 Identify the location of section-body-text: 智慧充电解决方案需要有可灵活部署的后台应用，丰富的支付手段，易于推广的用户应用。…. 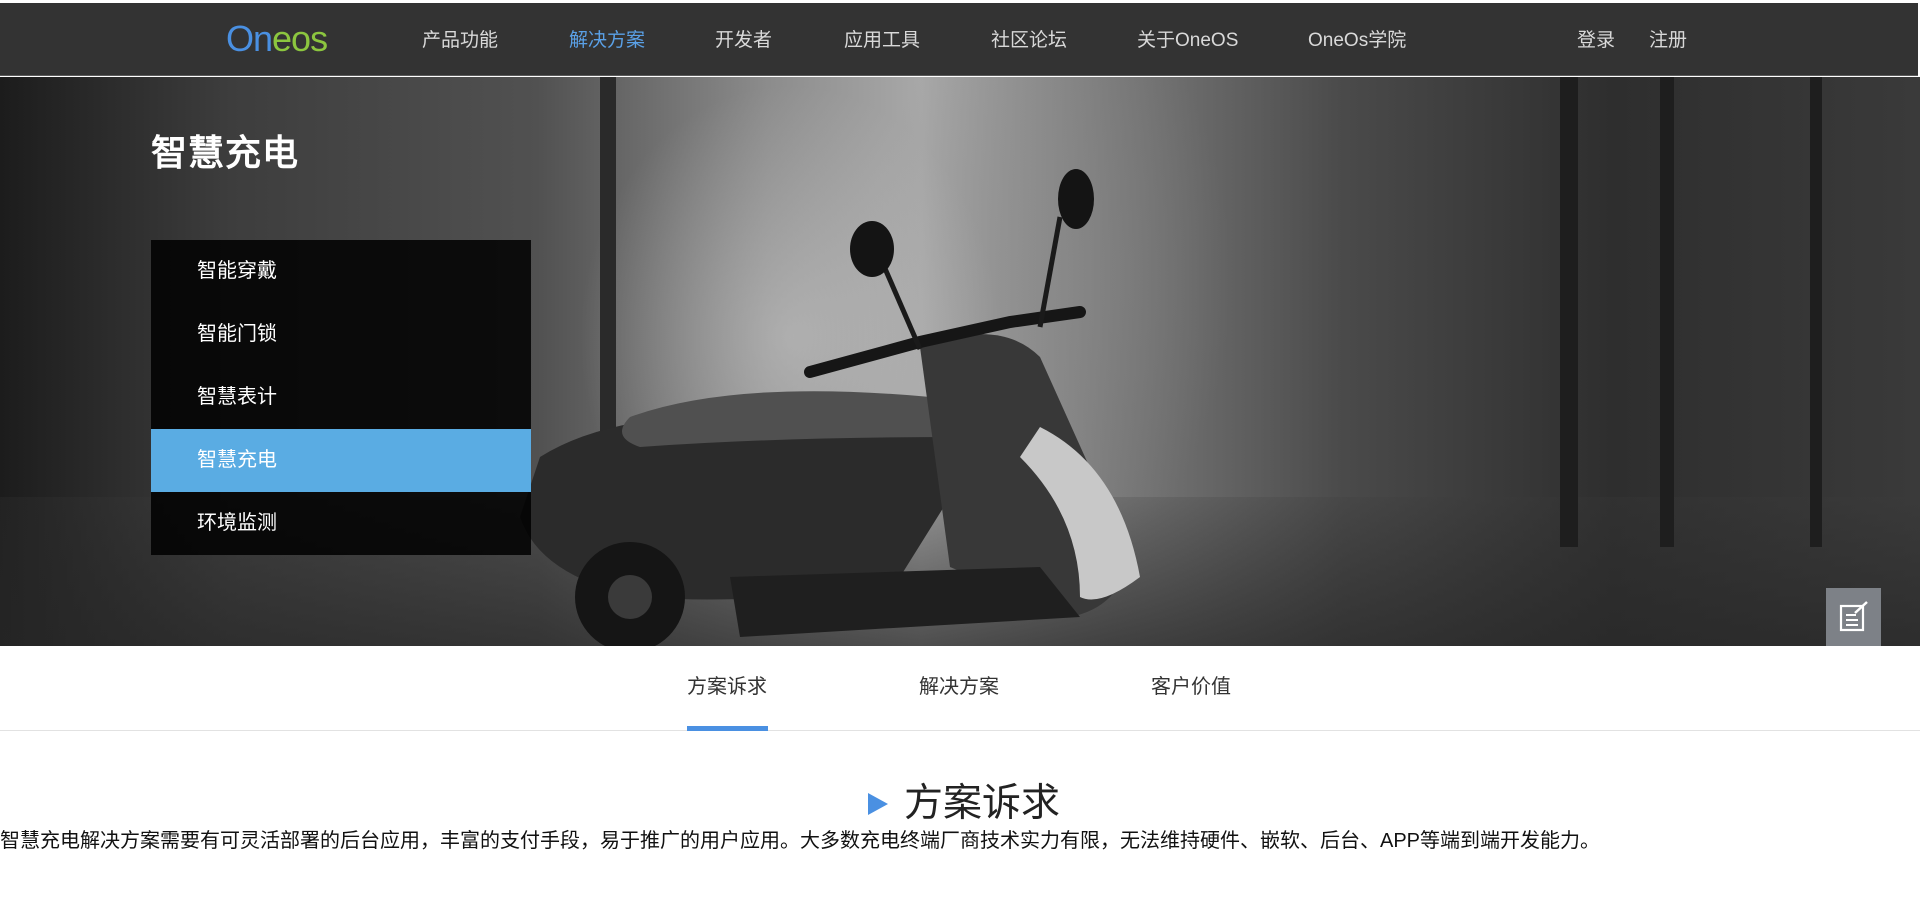
(800, 841).